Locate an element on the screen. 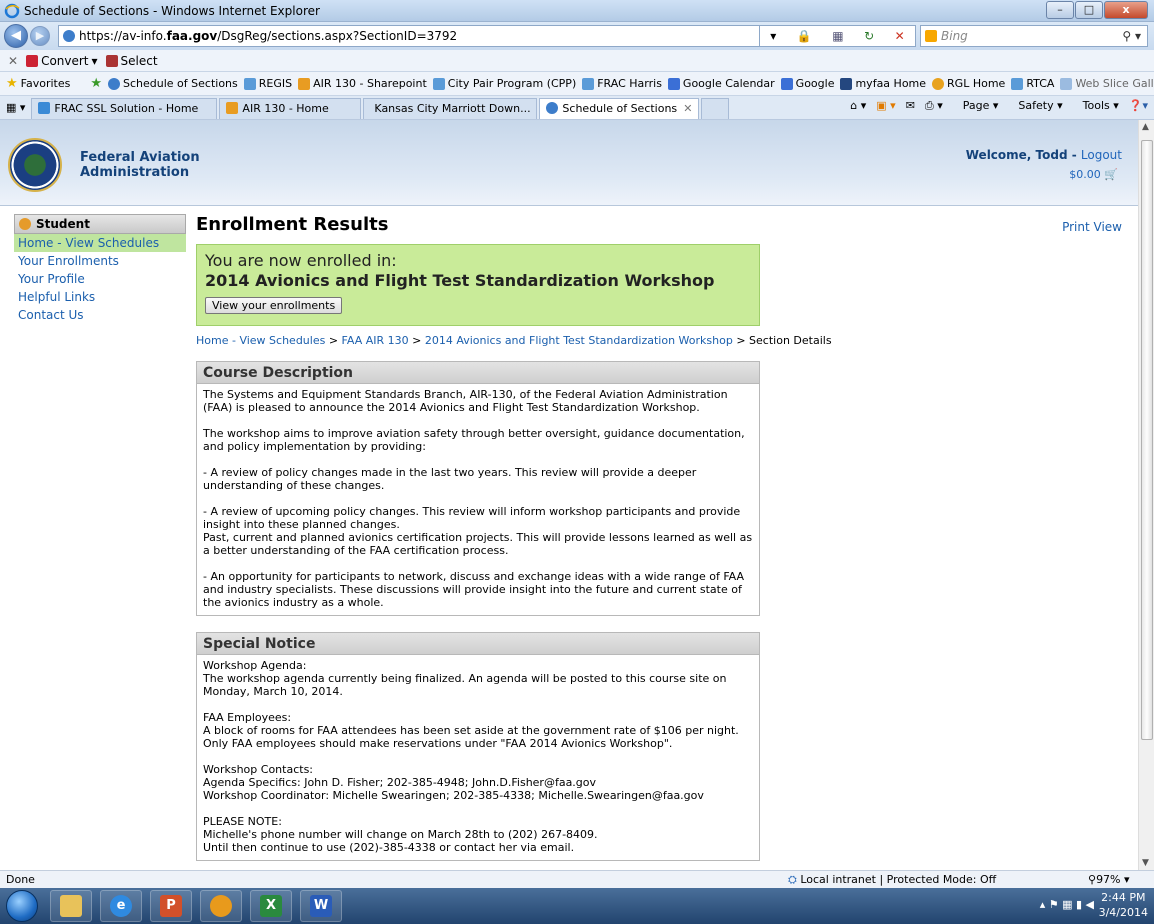 The image size is (1154, 924). fav-link-rgl: RGL Home is located at coordinates (968, 83).